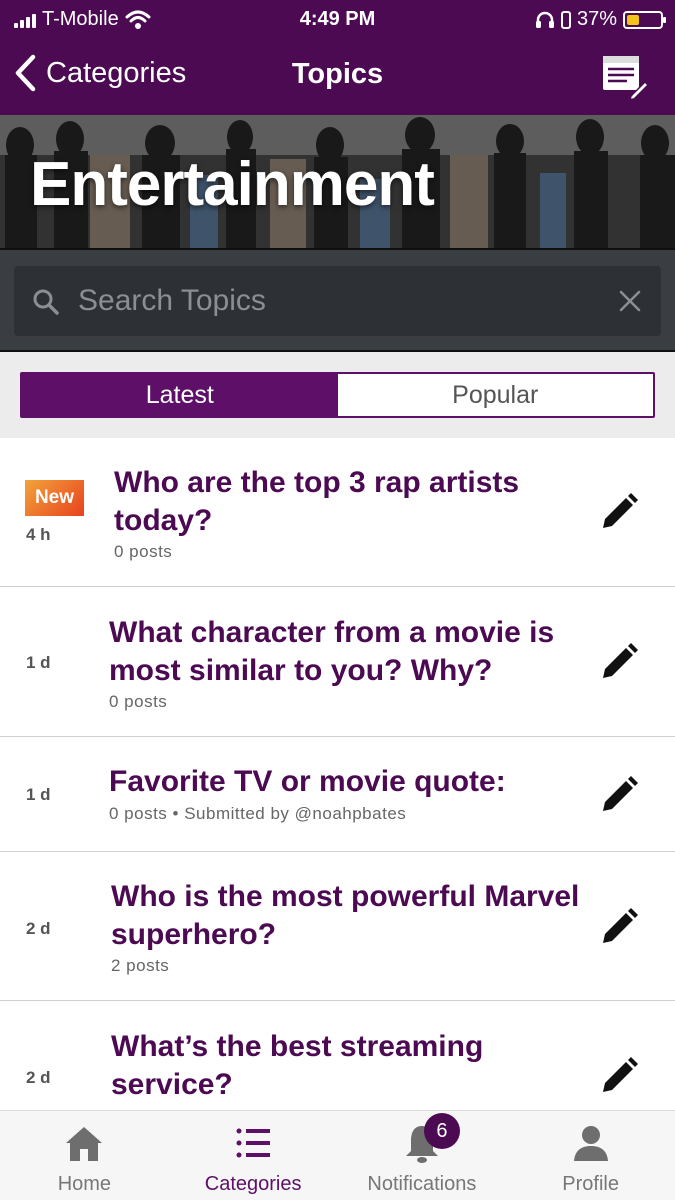 The image size is (675, 1200). Describe the element at coordinates (337, 20) in the screenshot. I see `status-bar: T-Mobile 4:49 PM 37%` at that location.